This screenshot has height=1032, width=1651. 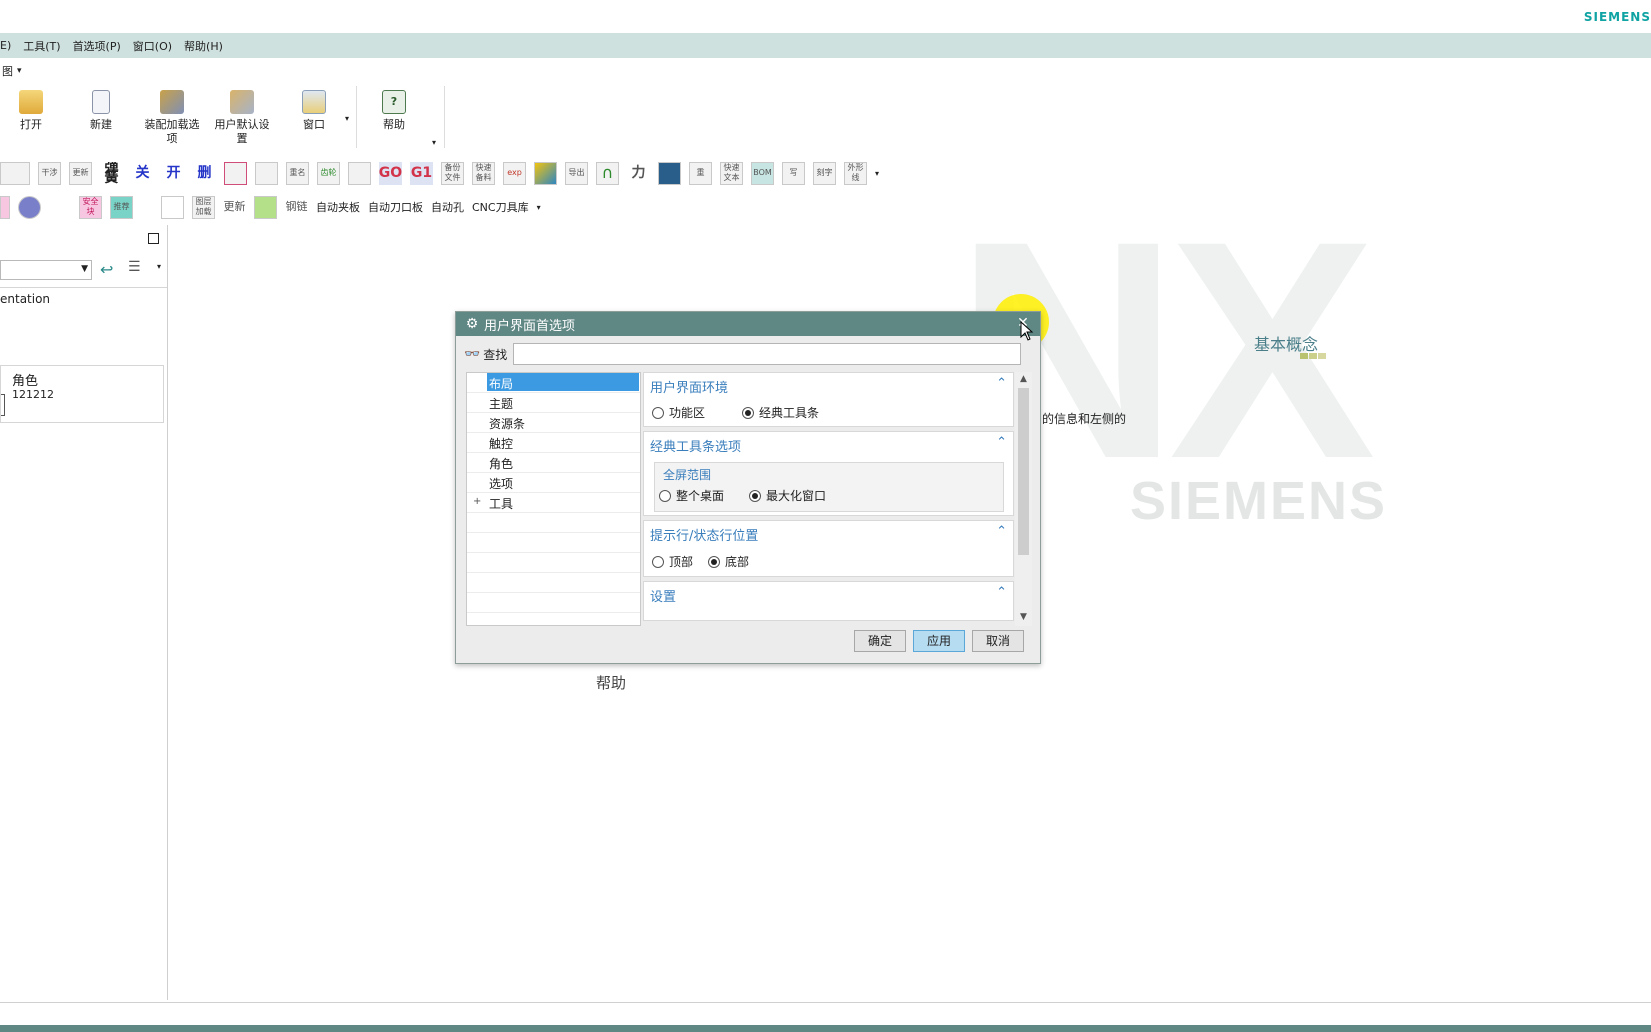 What do you see at coordinates (762, 173) in the screenshot?
I see `bom-icon: BOM` at bounding box center [762, 173].